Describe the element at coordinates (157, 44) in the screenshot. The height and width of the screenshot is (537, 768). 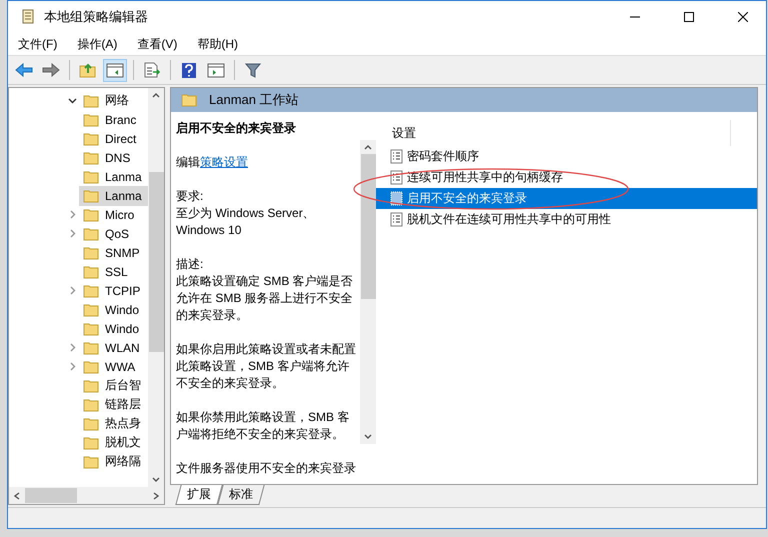
I see `menu-item: 查看(V)` at that location.